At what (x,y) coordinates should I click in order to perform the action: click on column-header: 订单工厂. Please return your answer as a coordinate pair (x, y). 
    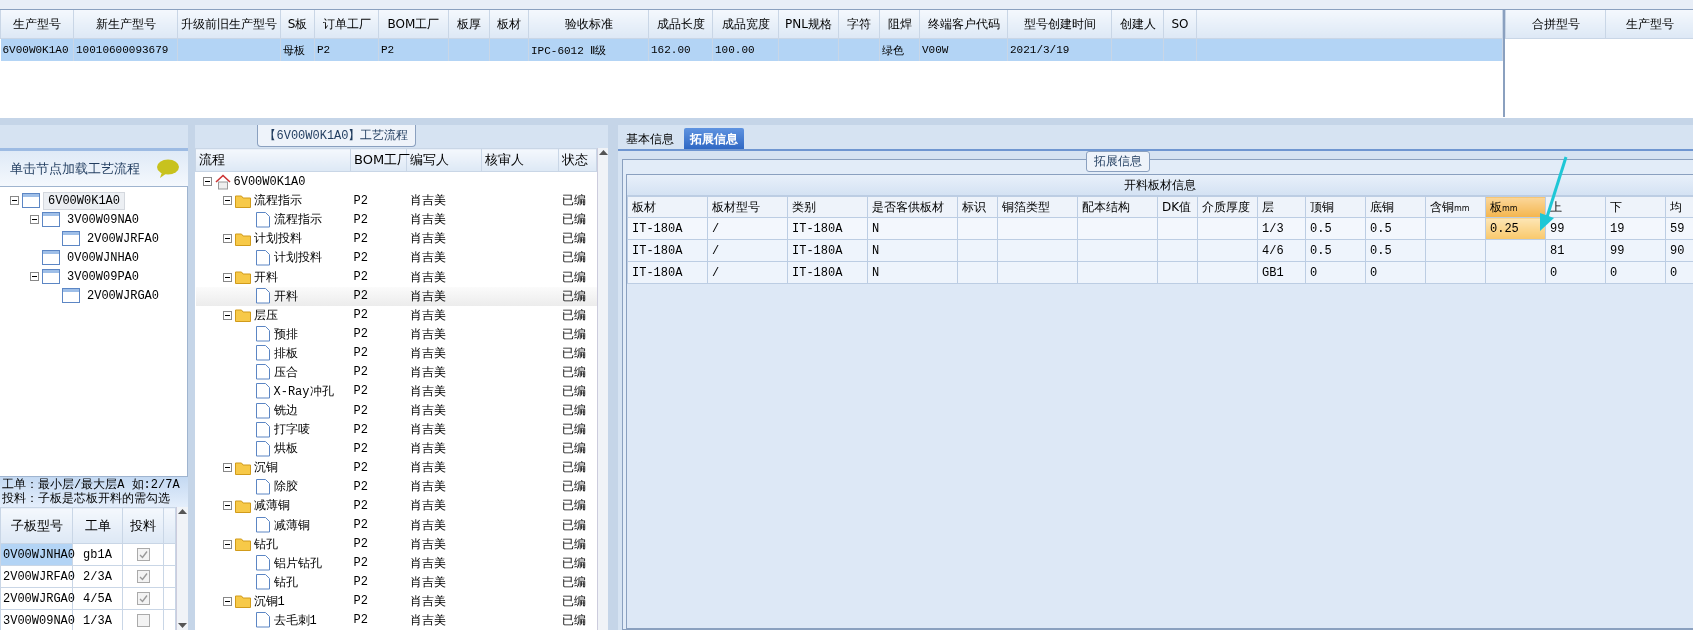
    Looking at the image, I should click on (346, 24).